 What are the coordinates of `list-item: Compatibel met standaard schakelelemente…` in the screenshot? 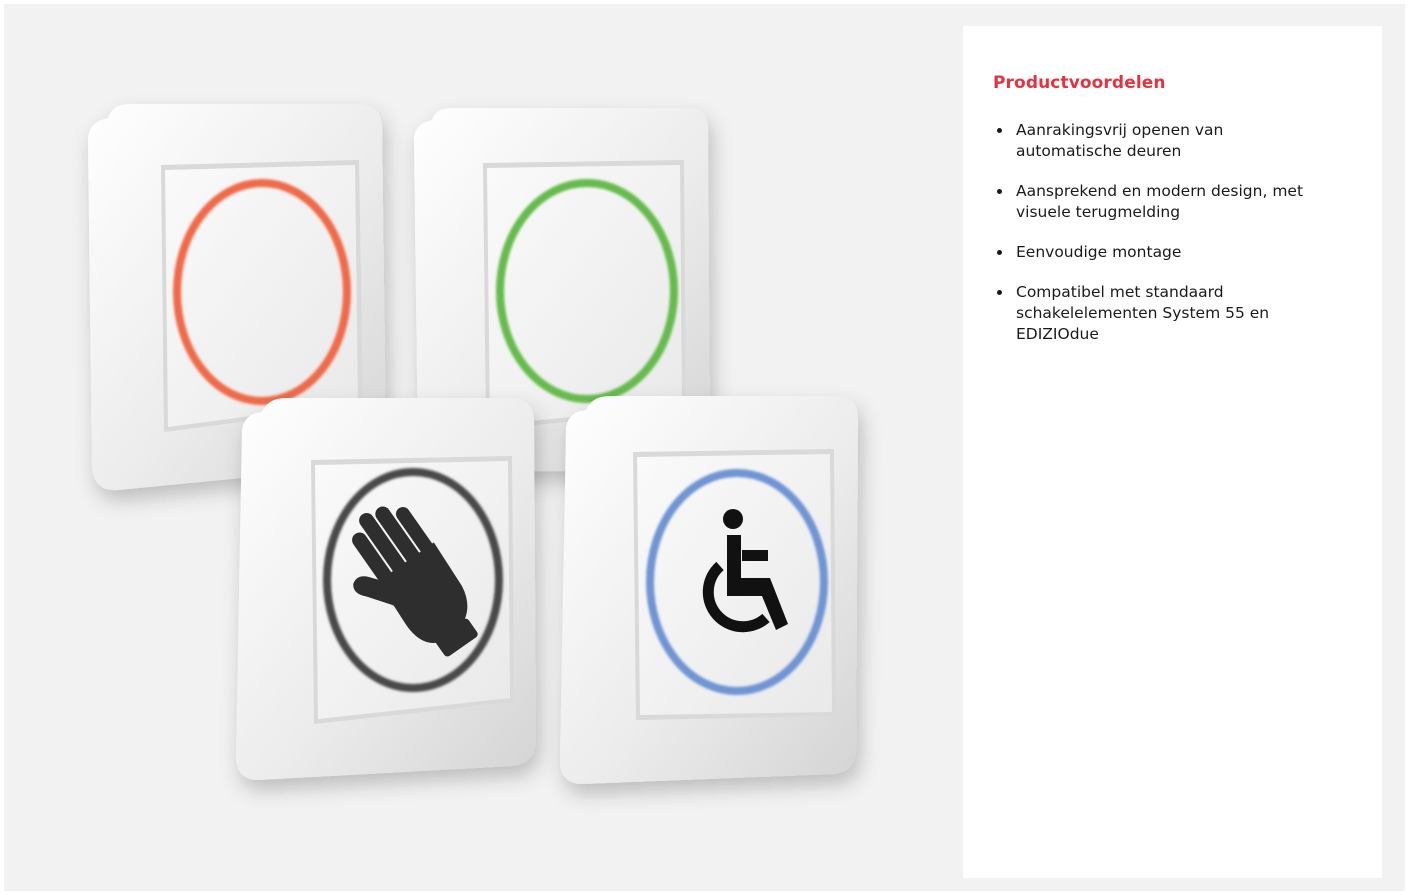 It's located at (1162, 313).